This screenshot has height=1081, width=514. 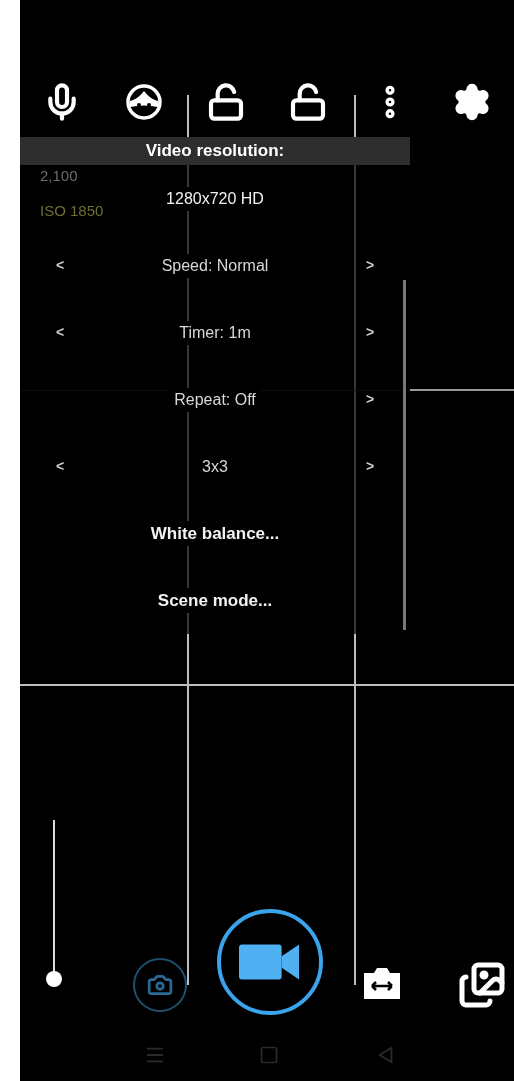 I want to click on record-button, so click(x=270, y=962).